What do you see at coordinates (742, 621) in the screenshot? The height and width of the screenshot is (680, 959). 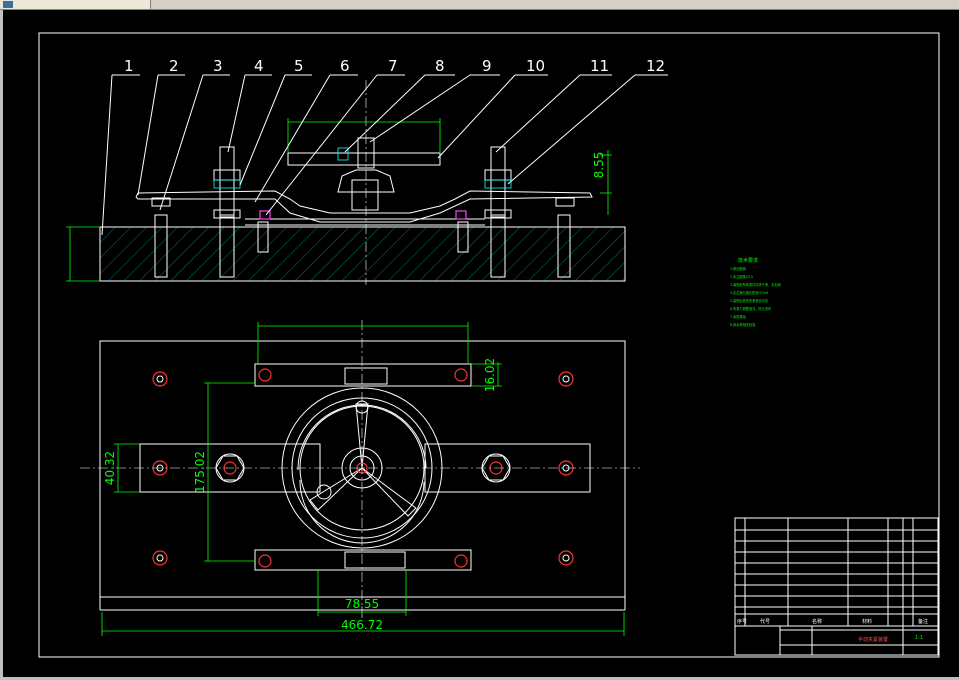 I see `tb-header-no: 序号` at bounding box center [742, 621].